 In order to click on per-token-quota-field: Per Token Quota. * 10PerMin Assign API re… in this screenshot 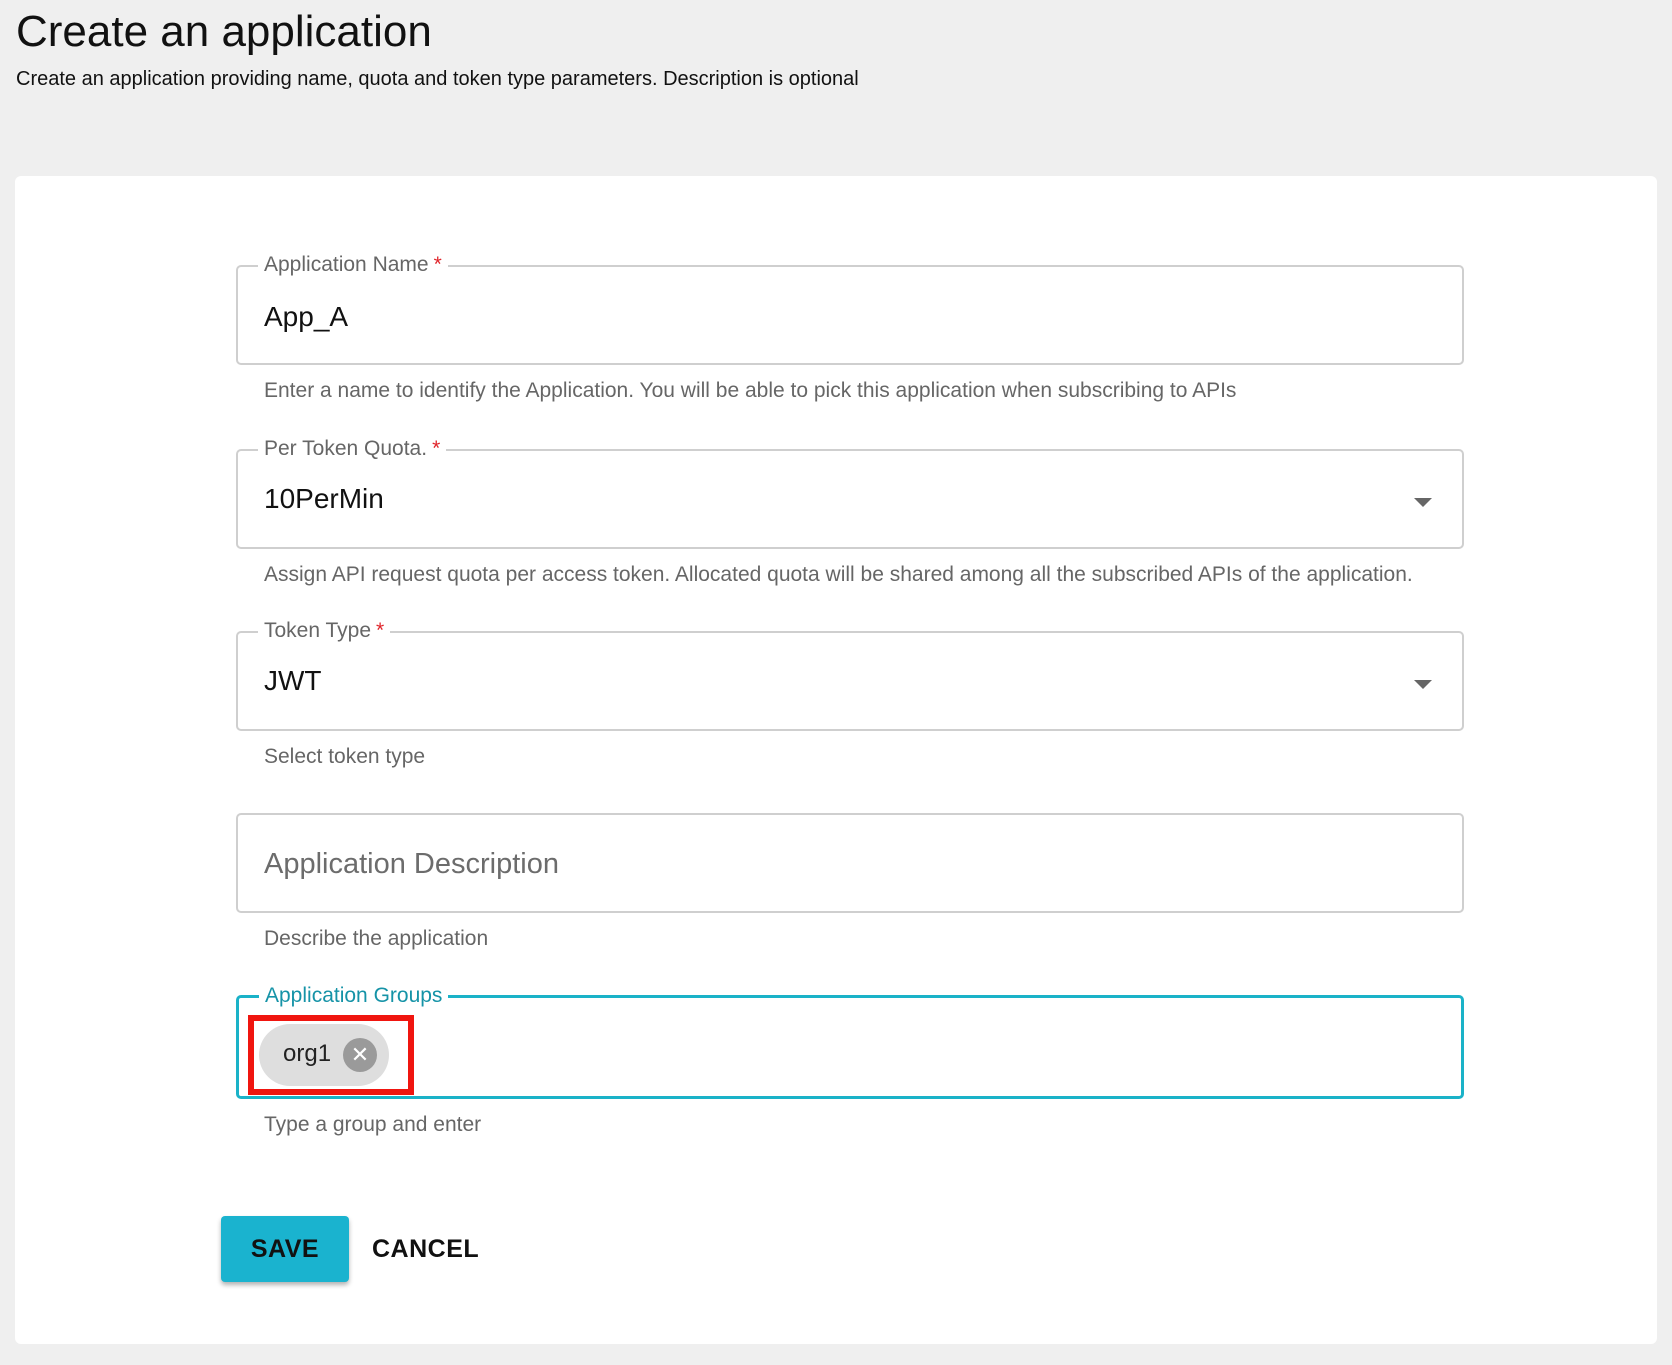, I will do `click(850, 512)`.